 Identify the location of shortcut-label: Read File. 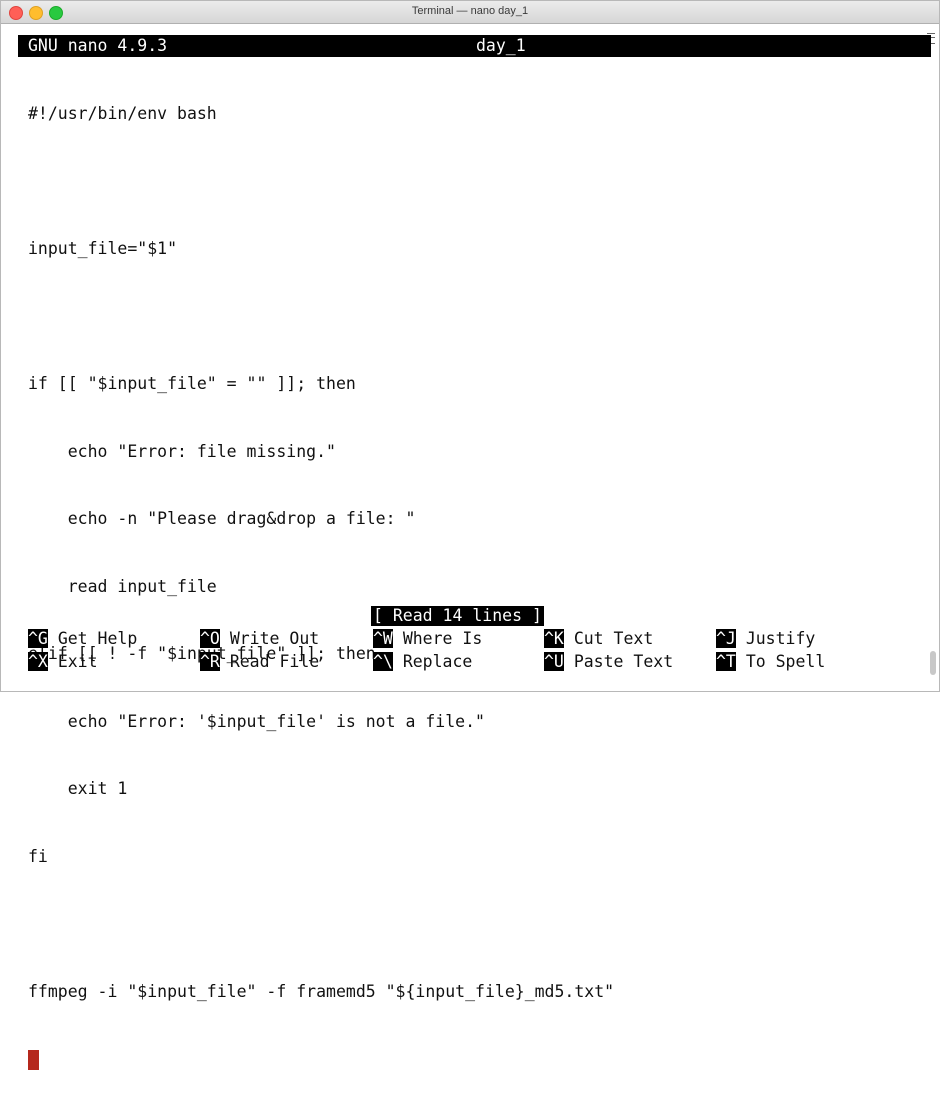
(274, 661).